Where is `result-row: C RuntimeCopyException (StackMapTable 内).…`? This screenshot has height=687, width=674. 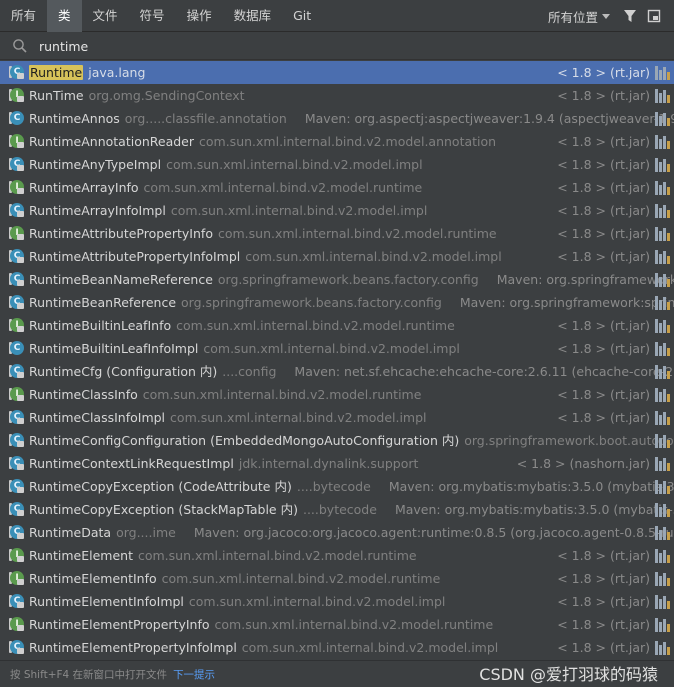 result-row: C RuntimeCopyException (StackMapTable 内).… is located at coordinates (337, 509).